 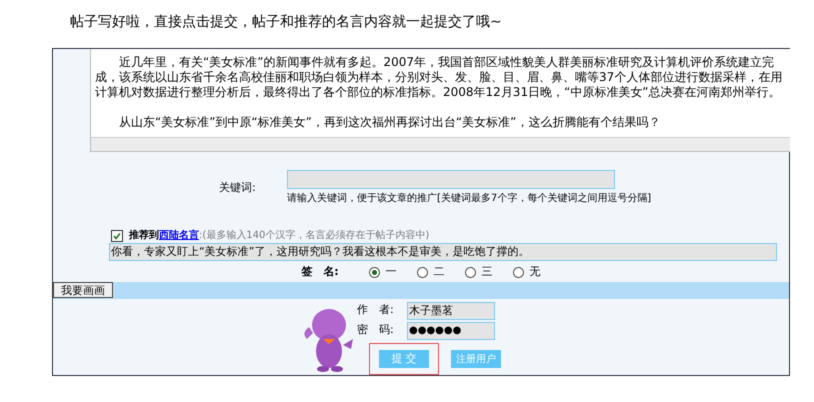 What do you see at coordinates (83, 290) in the screenshot?
I see `draw-button: 我要画画` at bounding box center [83, 290].